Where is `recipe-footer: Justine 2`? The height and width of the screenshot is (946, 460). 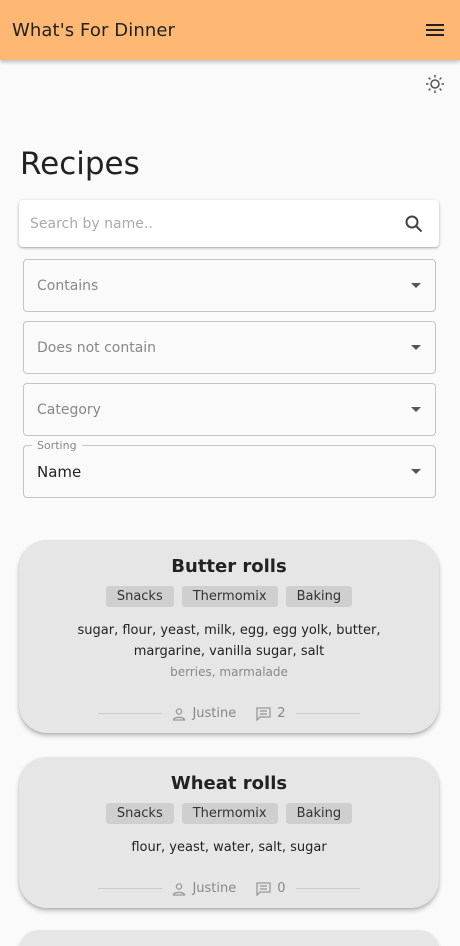 recipe-footer: Justine 2 is located at coordinates (229, 713).